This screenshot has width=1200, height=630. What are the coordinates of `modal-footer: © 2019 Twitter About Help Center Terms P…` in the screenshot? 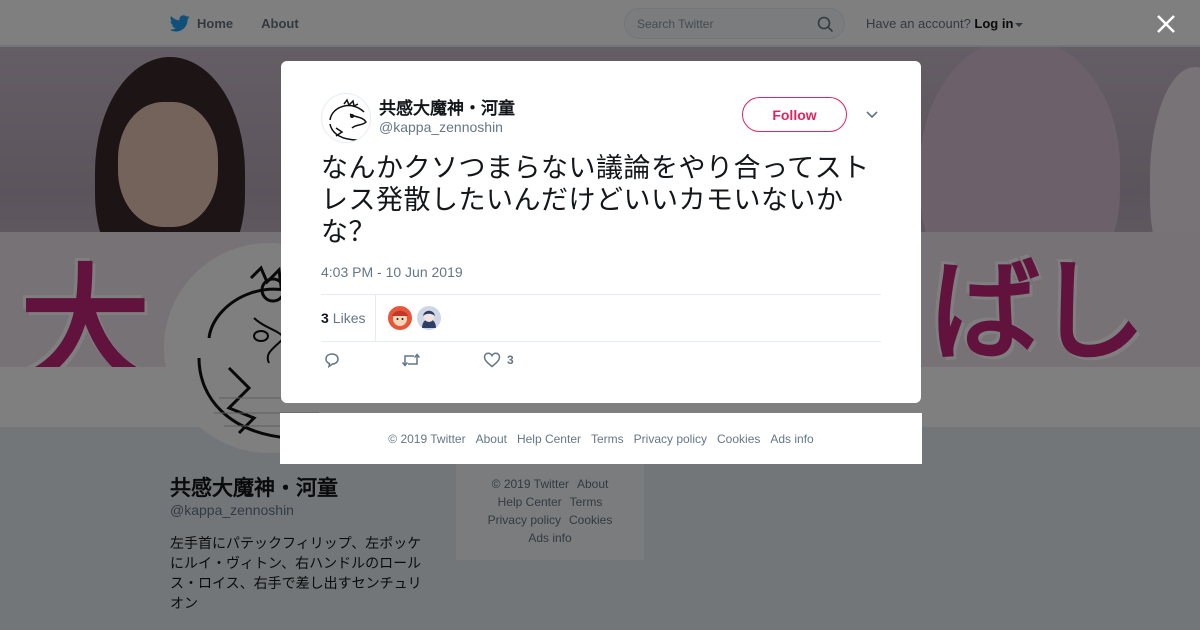 It's located at (601, 438).